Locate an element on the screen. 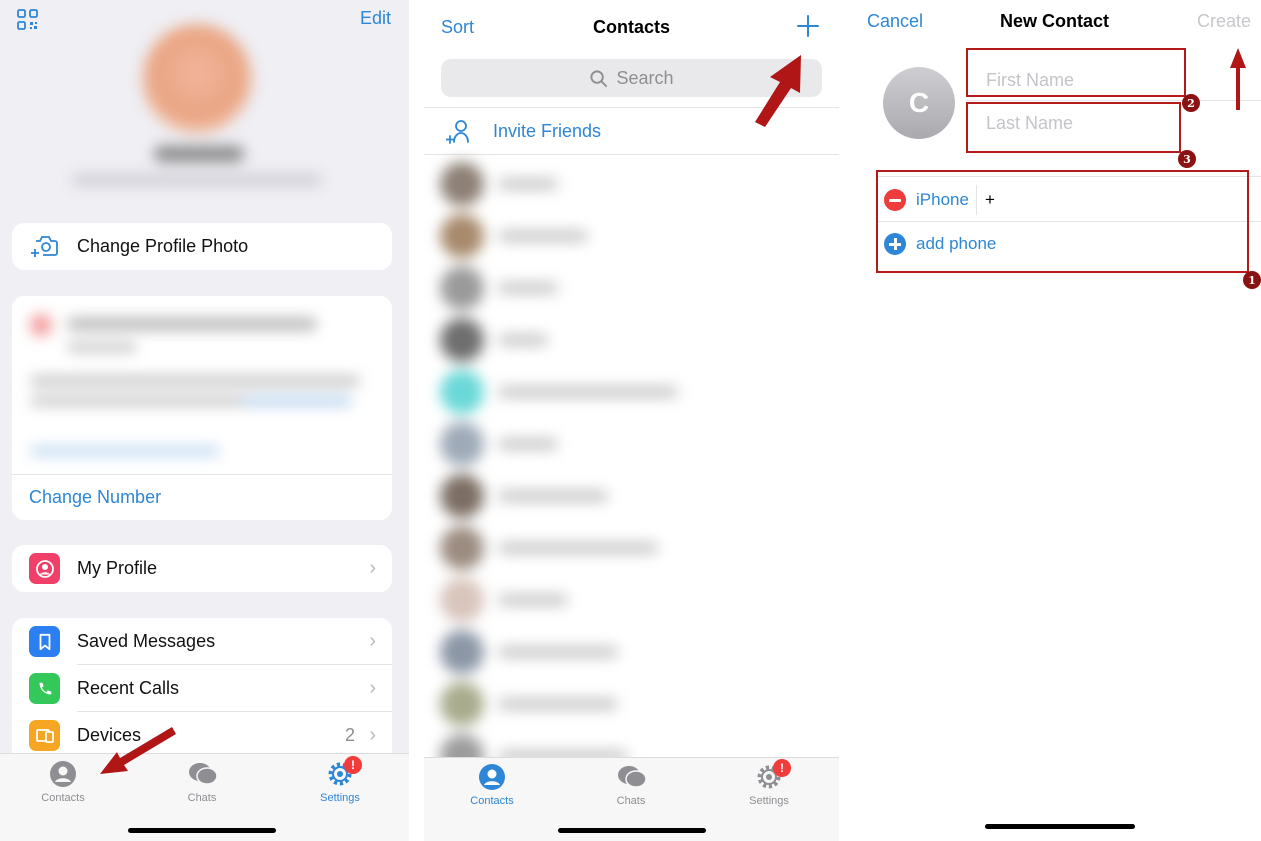 This screenshot has width=1261, height=841. menu-item-label: My Profile is located at coordinates (117, 568).